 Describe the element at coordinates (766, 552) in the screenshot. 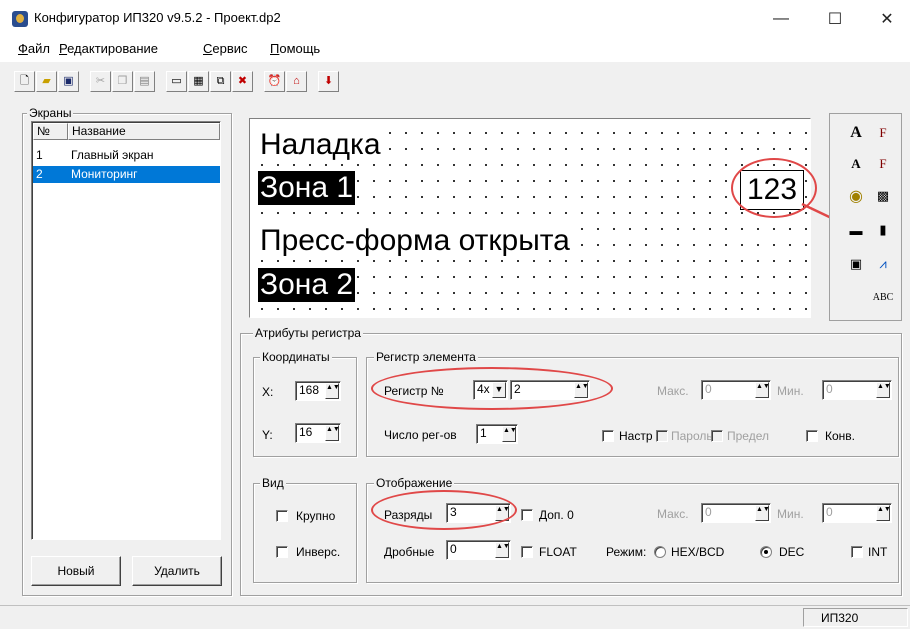

I see `mode-dec-radio` at that location.